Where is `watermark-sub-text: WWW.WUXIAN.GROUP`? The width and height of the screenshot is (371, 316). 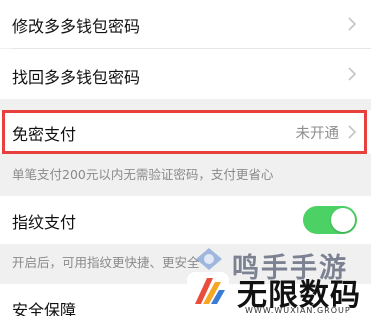
watermark-sub-text: WWW.WUXIAN.GROUP is located at coordinates (298, 310).